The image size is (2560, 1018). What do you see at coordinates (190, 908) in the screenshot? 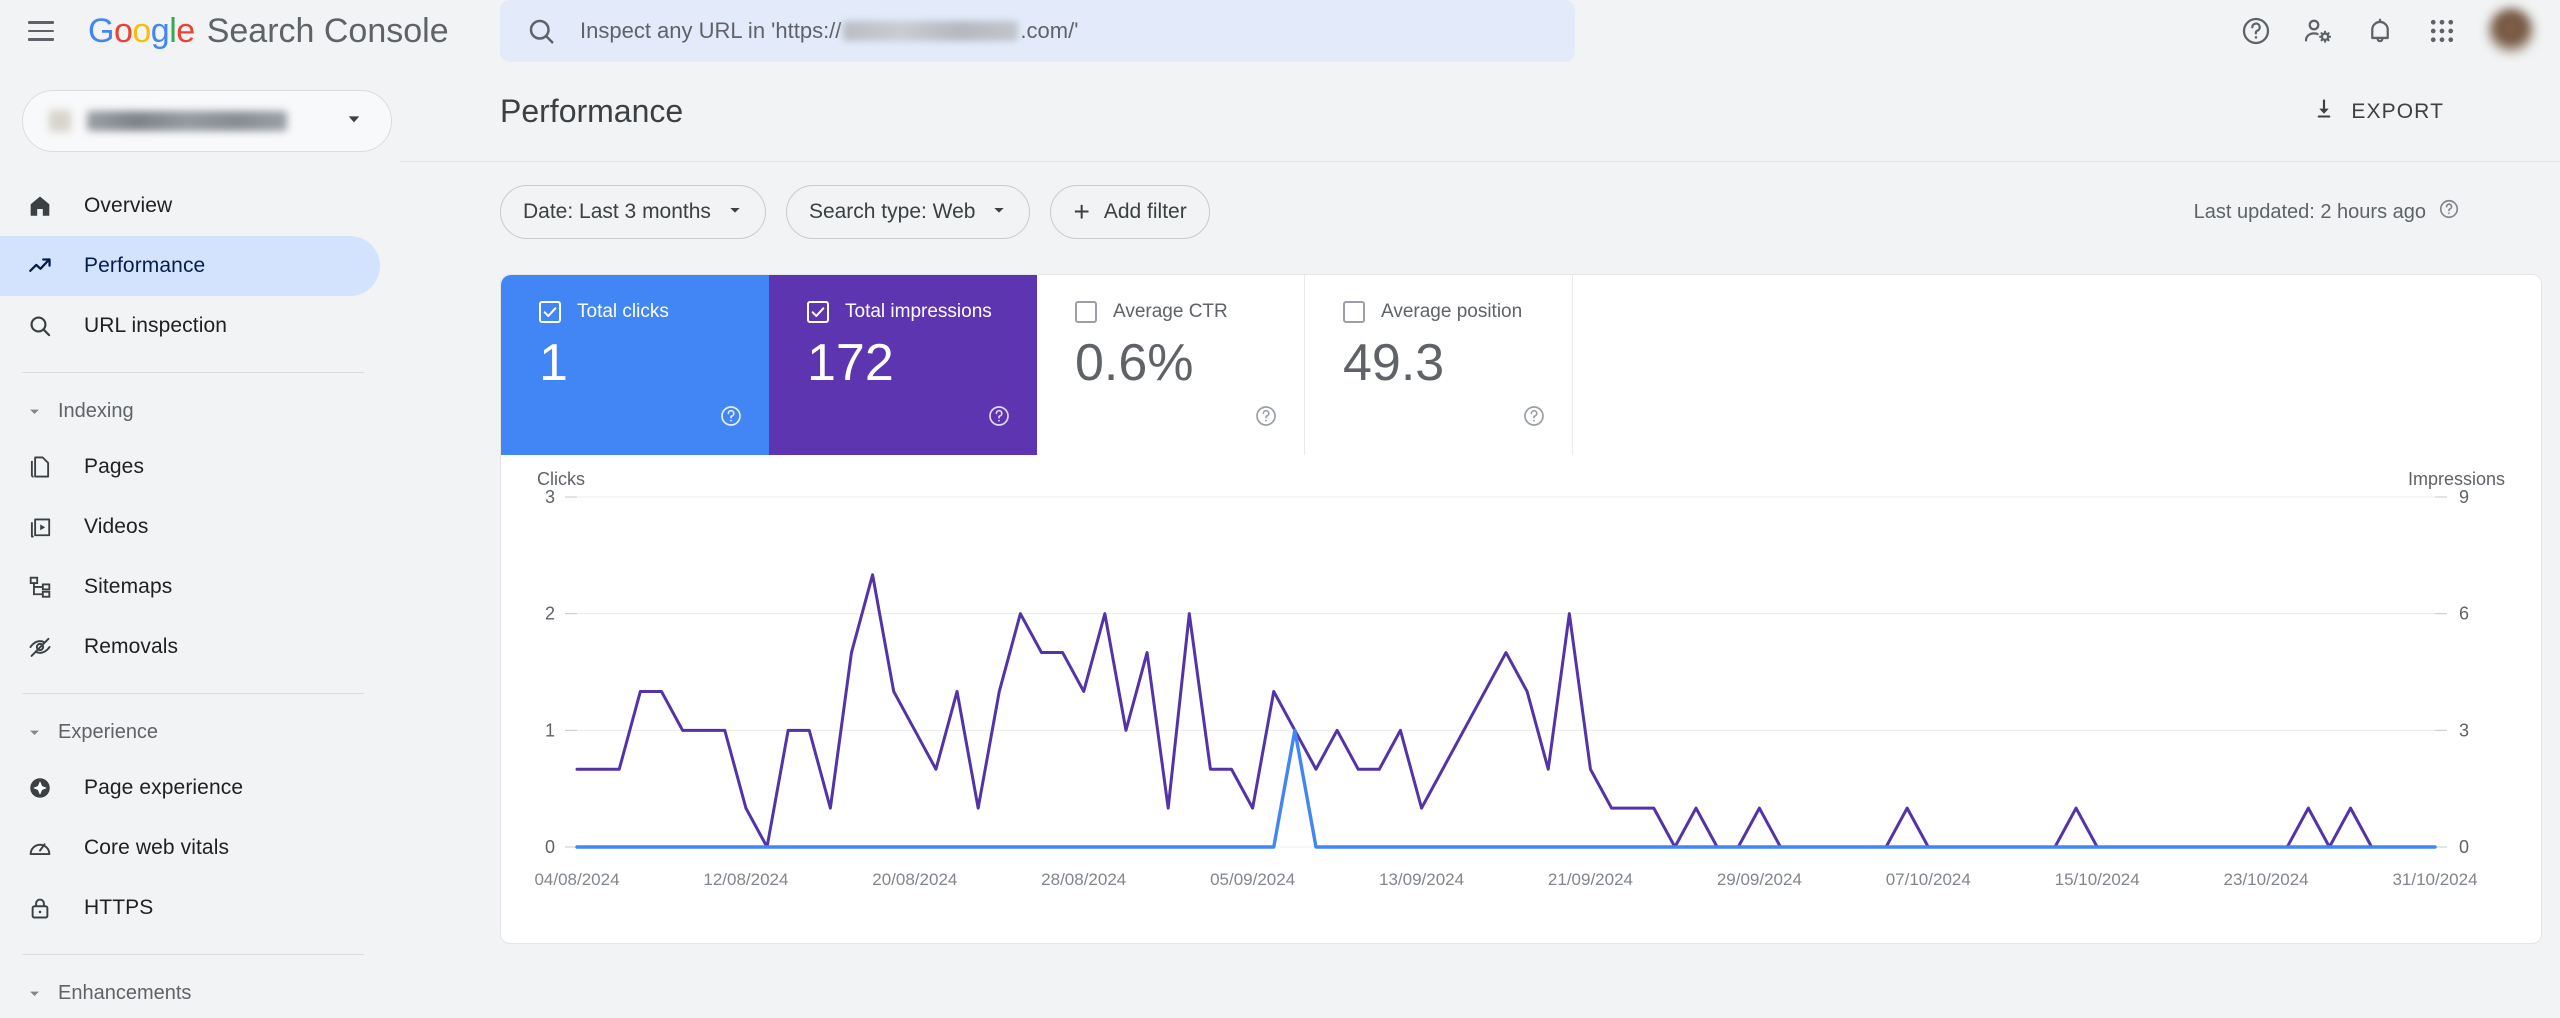
I see `sidebar-item-https: HTTPS` at bounding box center [190, 908].